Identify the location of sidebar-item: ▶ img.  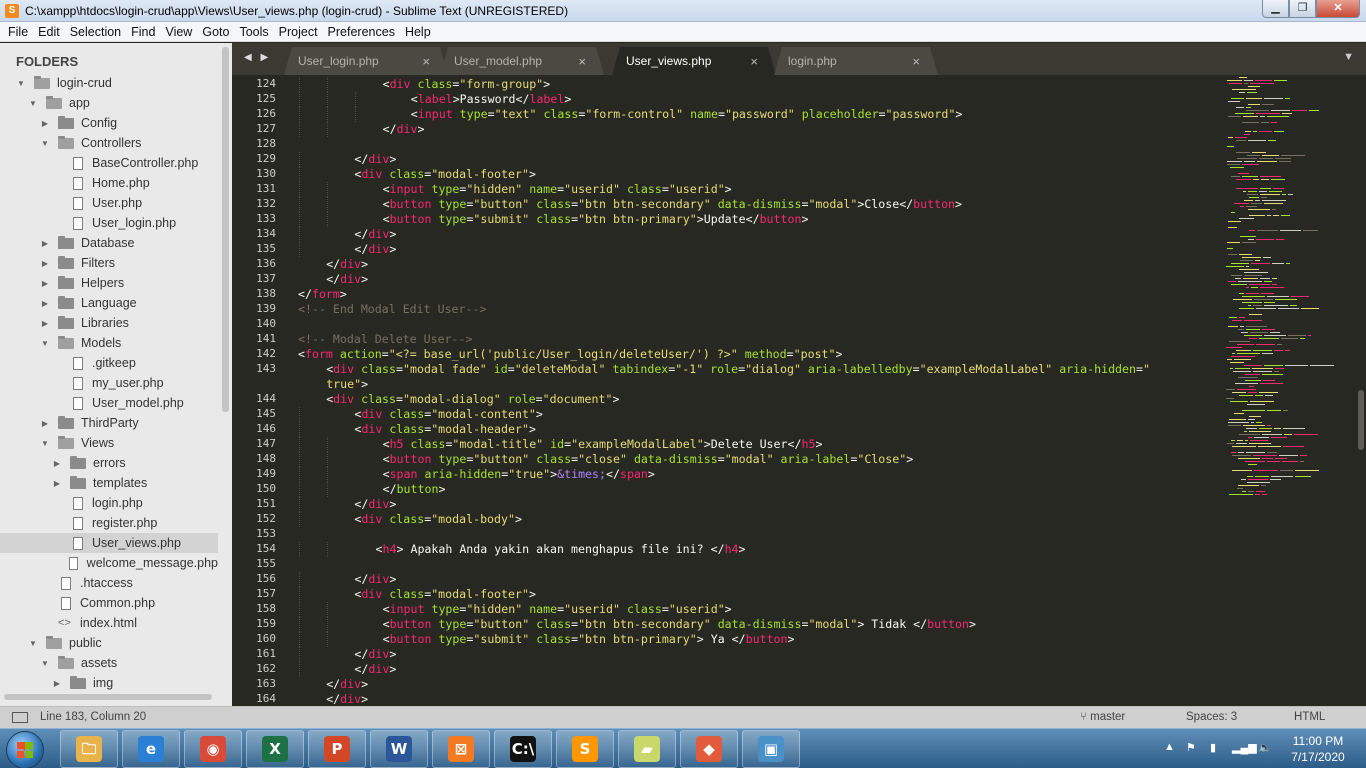
(109, 683).